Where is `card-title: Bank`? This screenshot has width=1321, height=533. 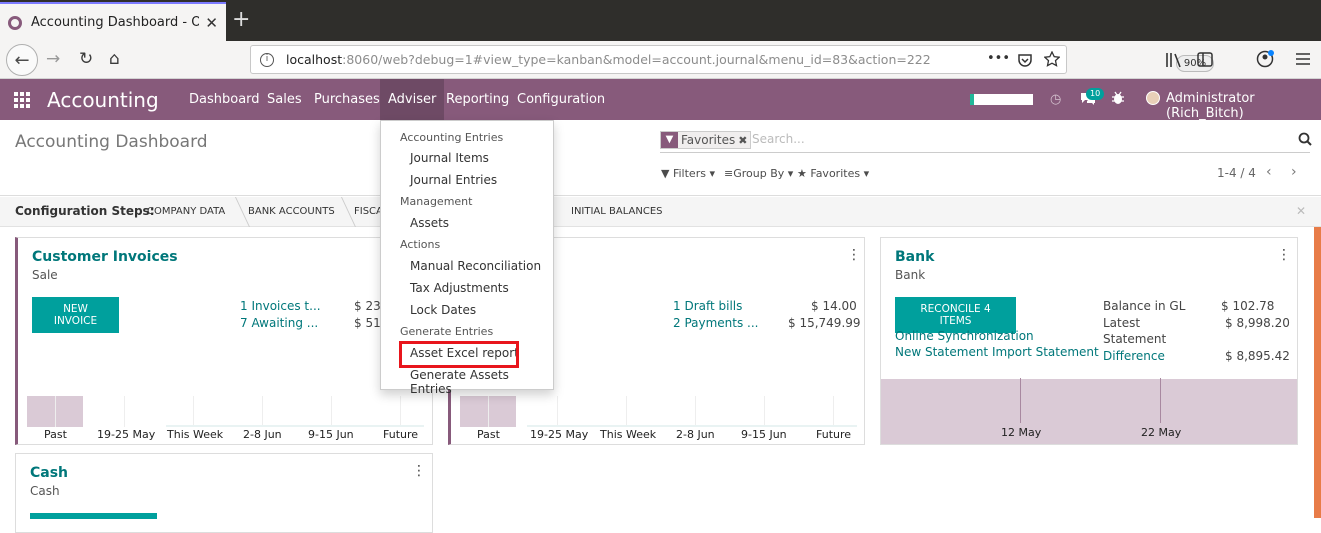
card-title: Bank is located at coordinates (914, 257).